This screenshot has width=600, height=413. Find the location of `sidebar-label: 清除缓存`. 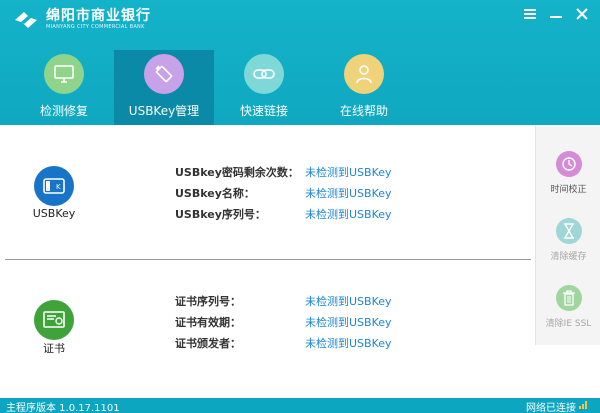

sidebar-label: 清除缓存 is located at coordinates (568, 257).